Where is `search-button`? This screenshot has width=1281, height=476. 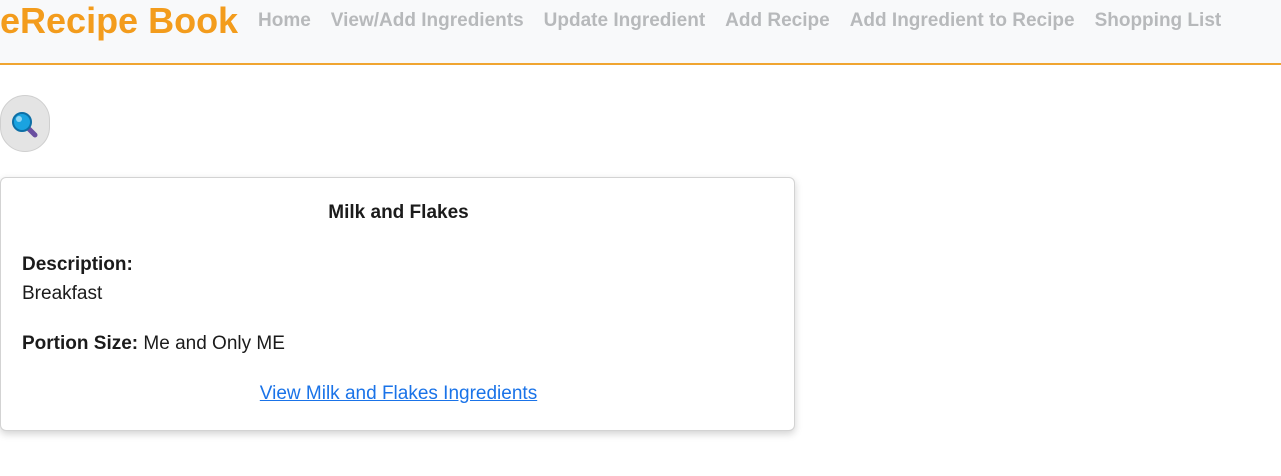 search-button is located at coordinates (25, 123).